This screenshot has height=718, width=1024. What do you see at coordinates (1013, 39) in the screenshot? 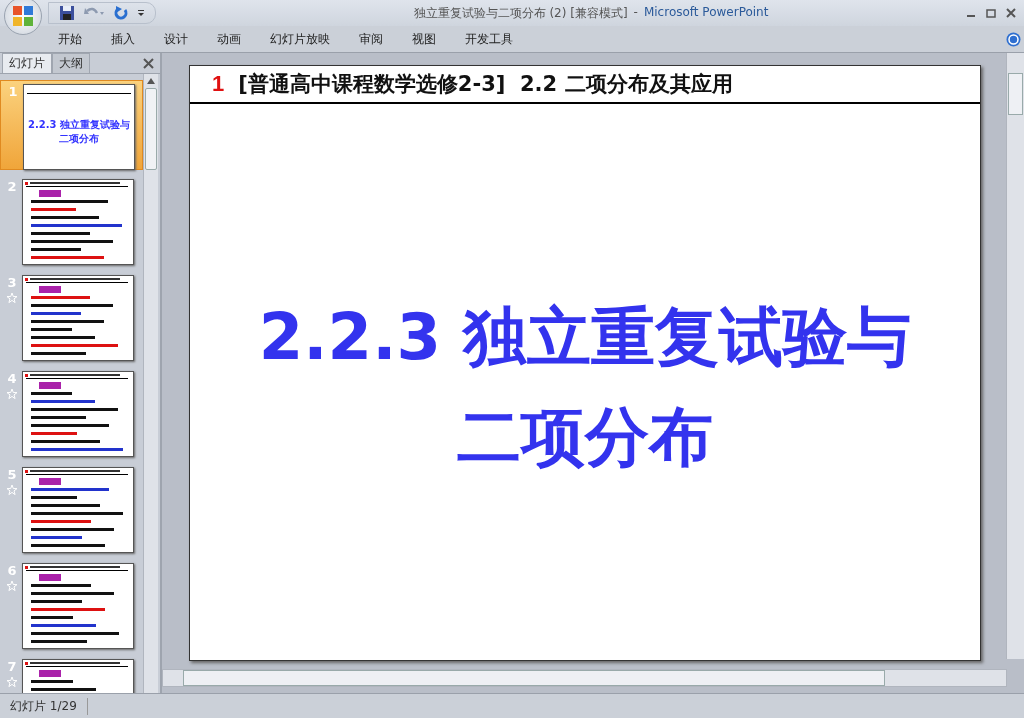
I see `help-icon` at bounding box center [1013, 39].